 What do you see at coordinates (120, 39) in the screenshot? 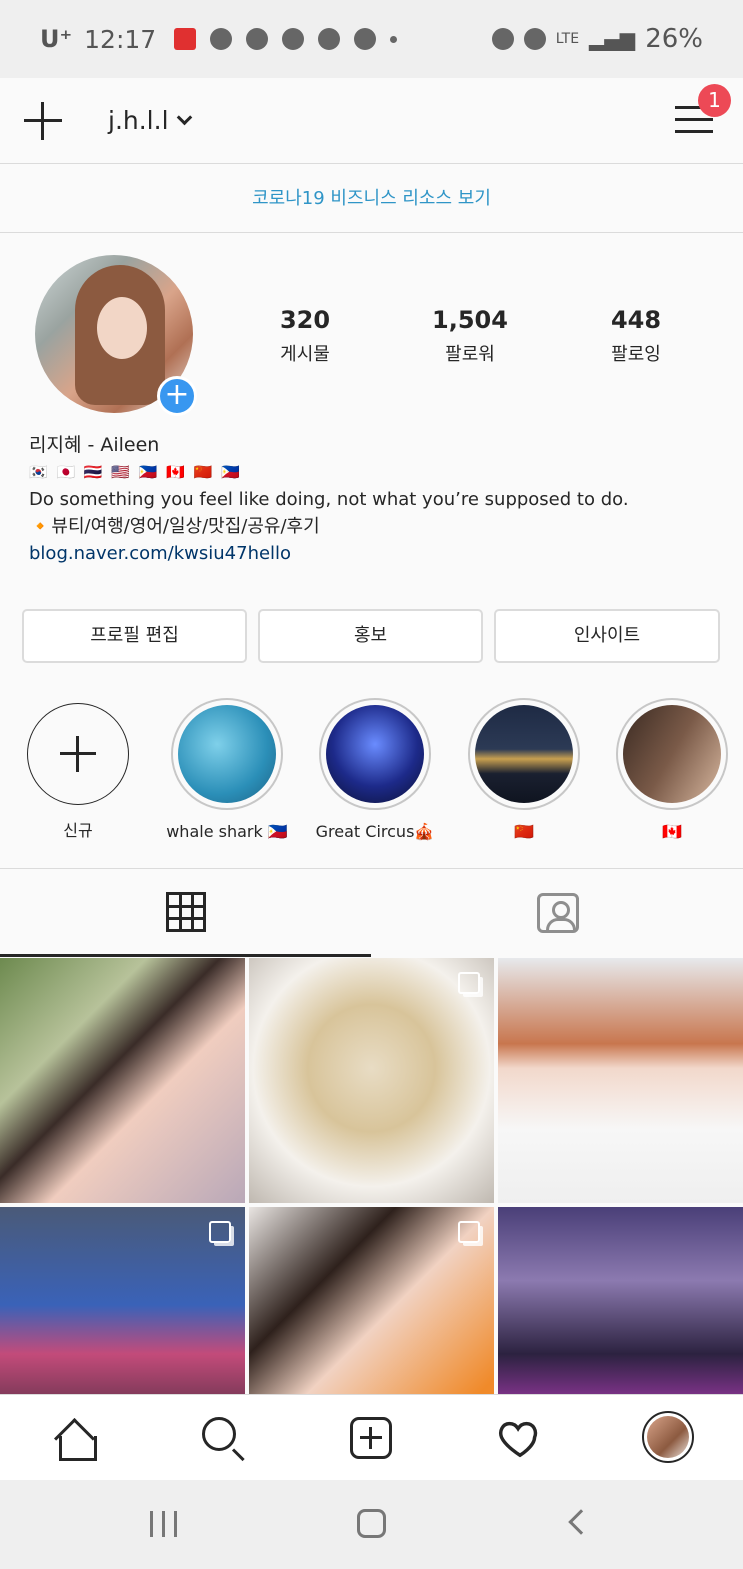
I see `clock: 12:17` at bounding box center [120, 39].